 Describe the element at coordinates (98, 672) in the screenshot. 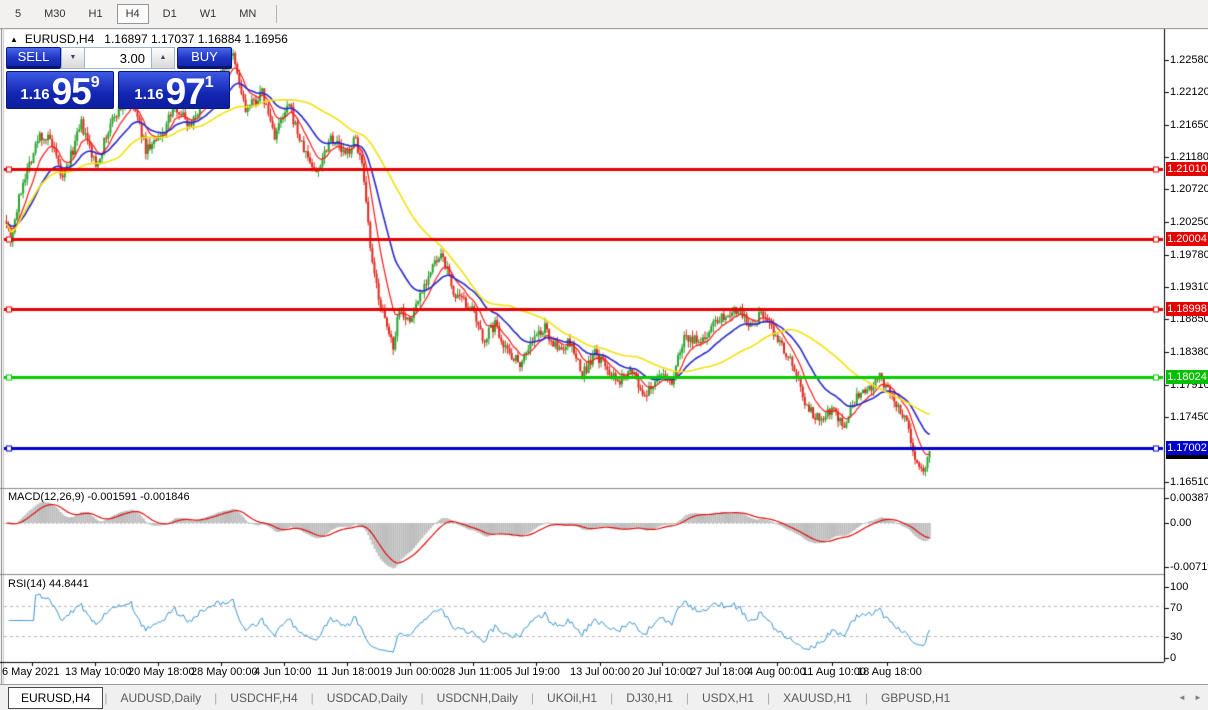

I see `time-axis-label: 13 May 10:00` at that location.